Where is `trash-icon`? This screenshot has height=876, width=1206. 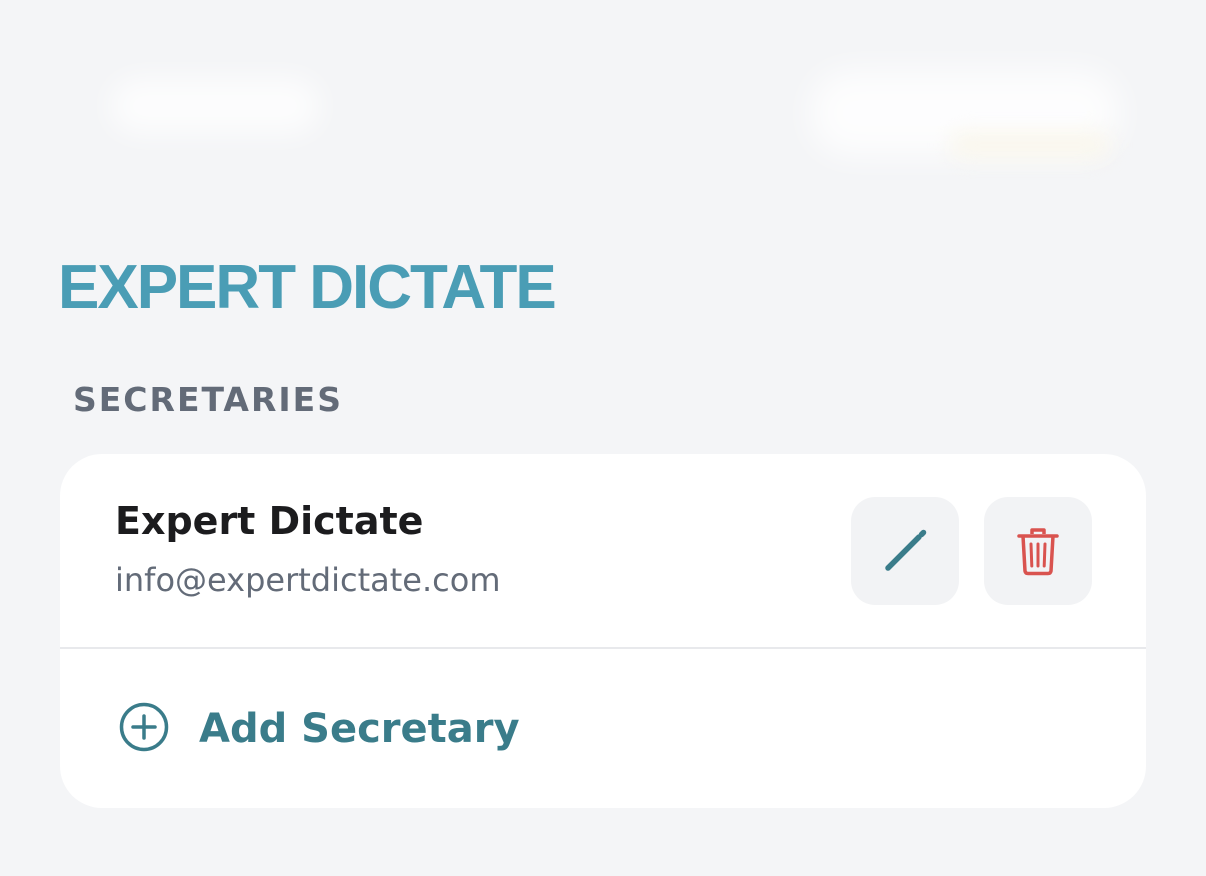
trash-icon is located at coordinates (1038, 552).